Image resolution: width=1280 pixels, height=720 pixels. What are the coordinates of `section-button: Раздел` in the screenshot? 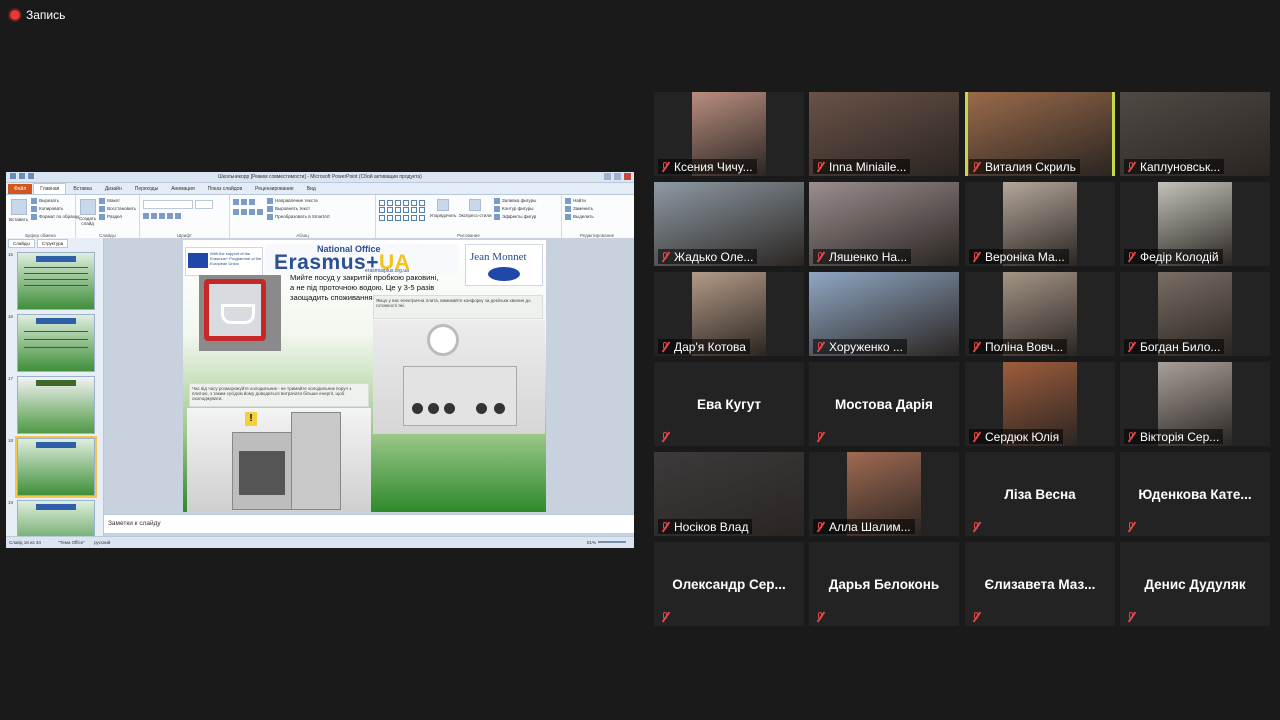 It's located at (117, 217).